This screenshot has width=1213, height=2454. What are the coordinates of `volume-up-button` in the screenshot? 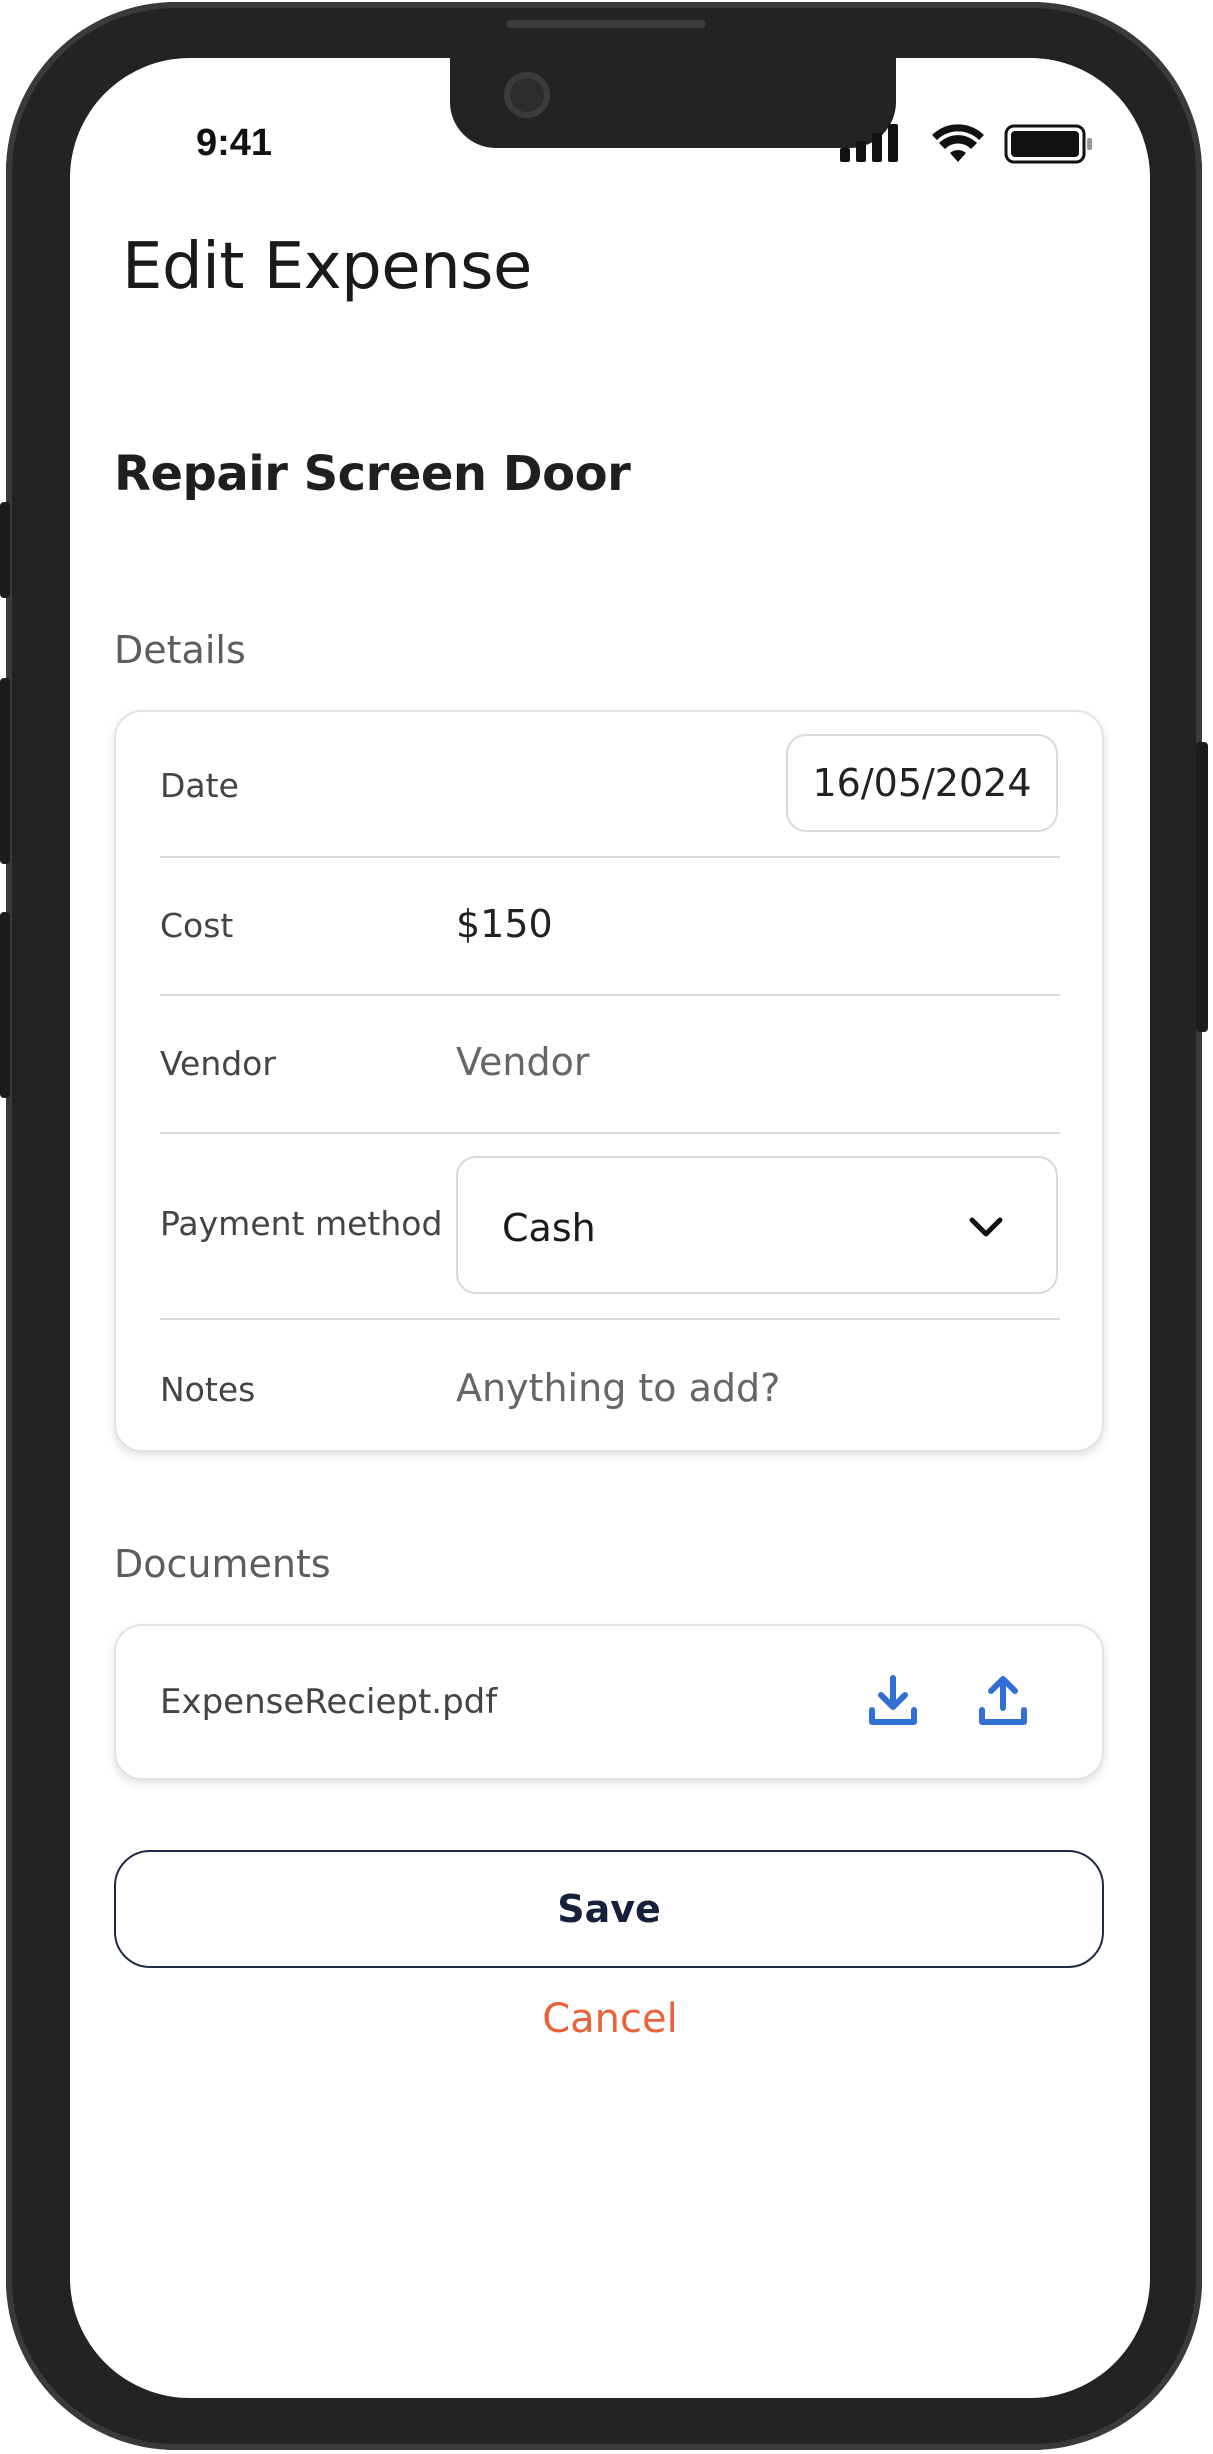 It's located at (5, 771).